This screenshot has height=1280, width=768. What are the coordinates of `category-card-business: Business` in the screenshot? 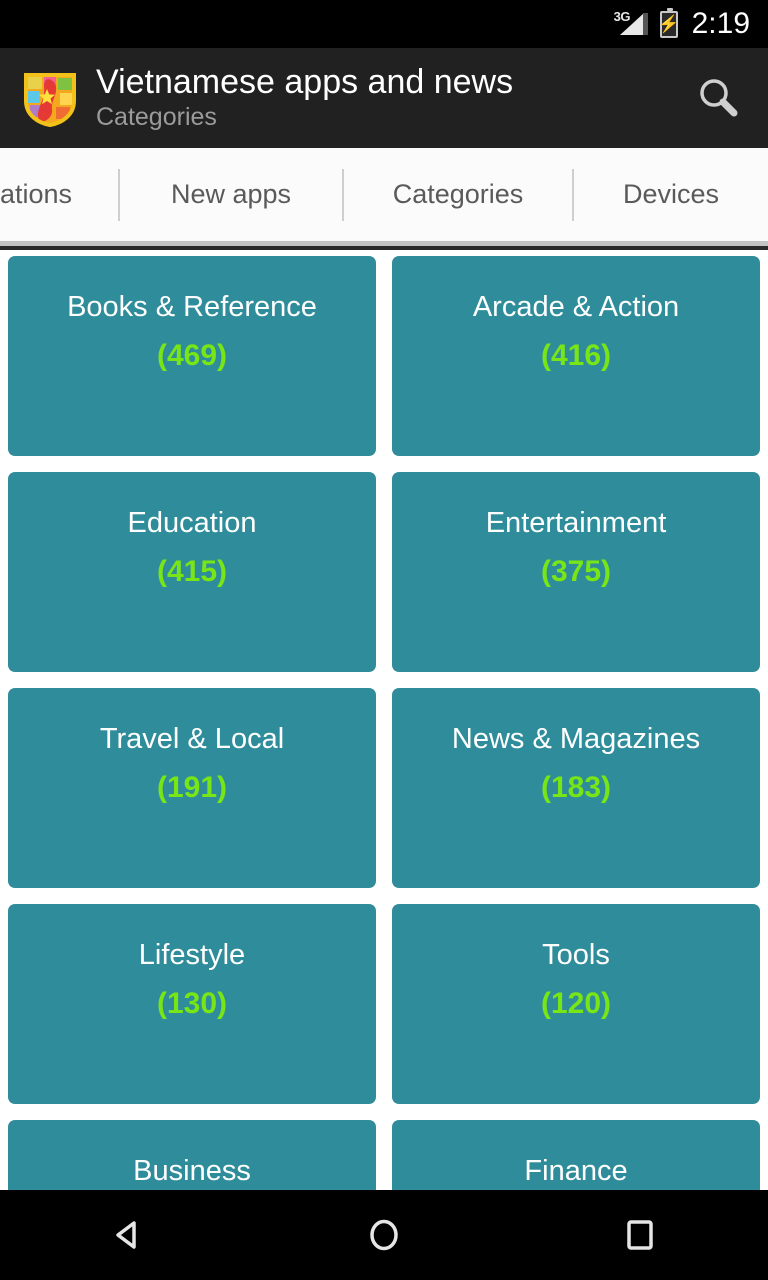 It's located at (192, 1155).